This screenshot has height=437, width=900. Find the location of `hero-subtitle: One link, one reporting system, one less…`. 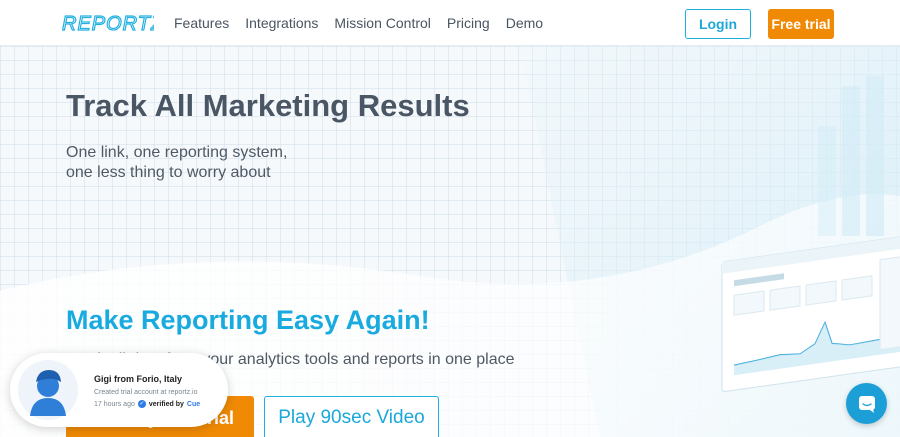

hero-subtitle: One link, one reporting system, one less… is located at coordinates (216, 163).